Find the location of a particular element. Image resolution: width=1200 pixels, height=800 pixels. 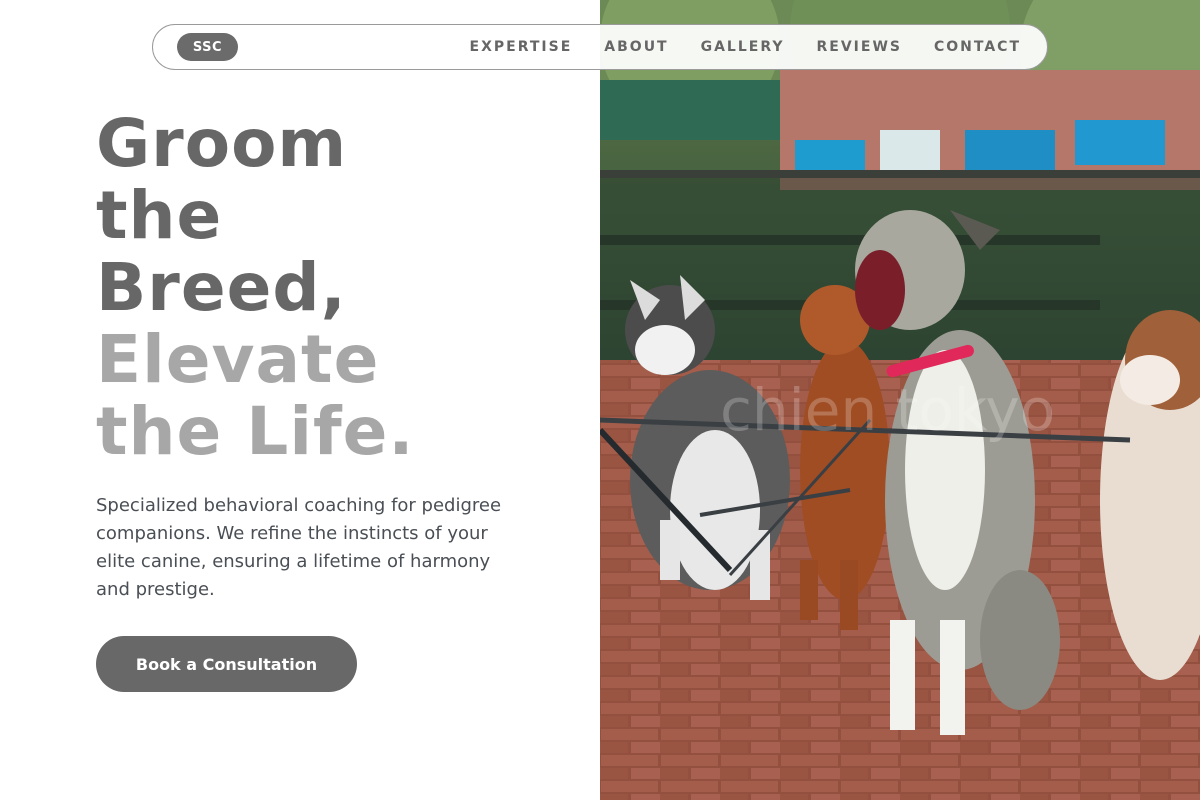

image-watermark: chien tokyo is located at coordinates (887, 410).